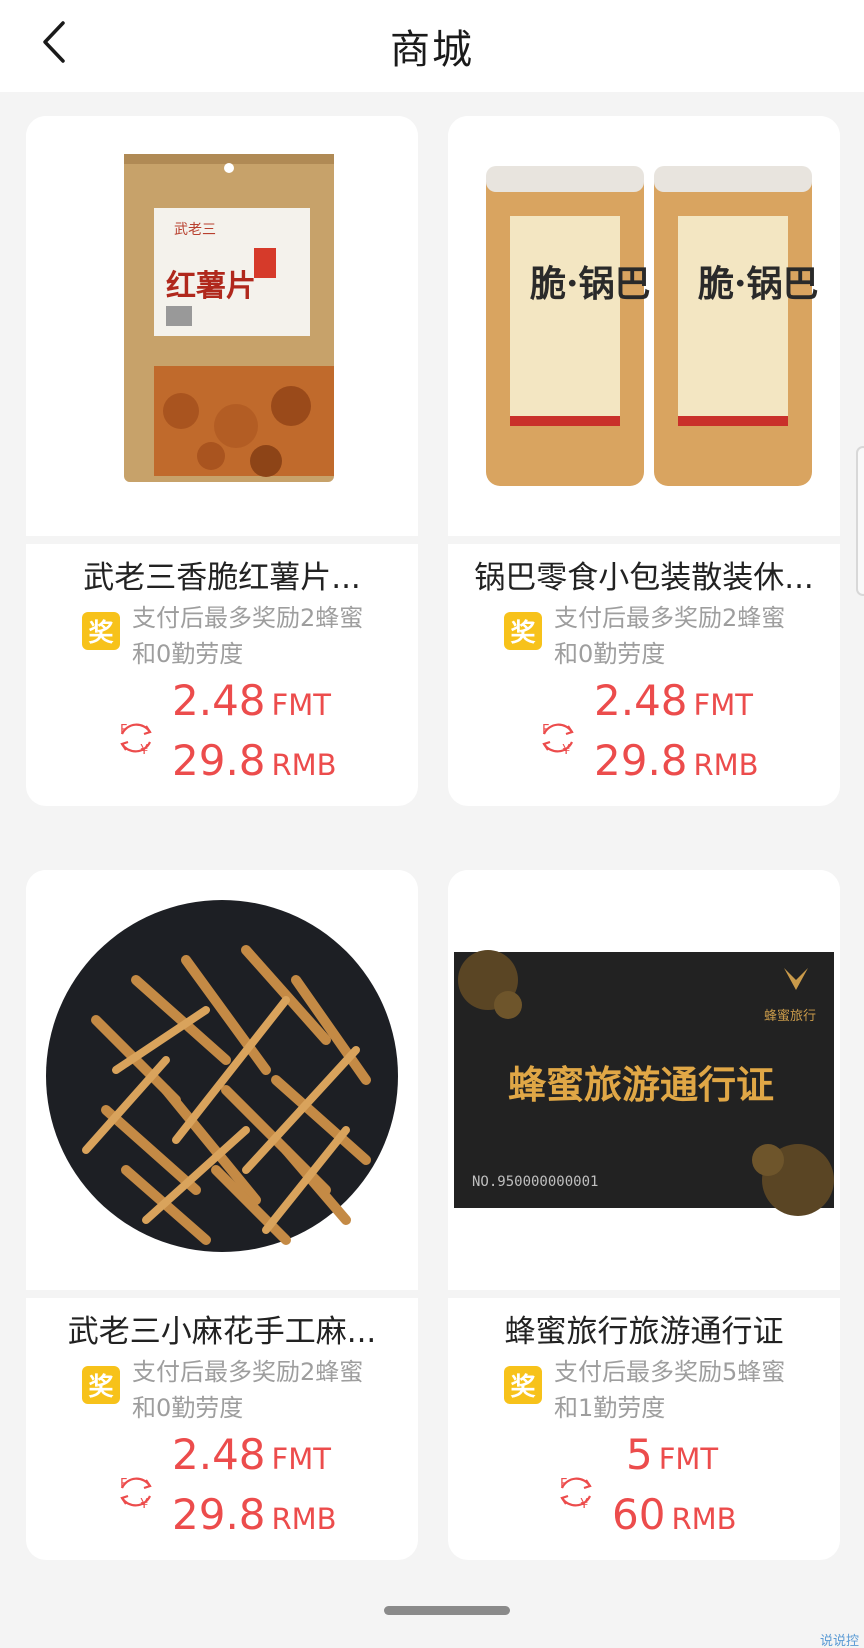 This screenshot has width=864, height=1648. I want to click on scroll-handle, so click(860, 521).